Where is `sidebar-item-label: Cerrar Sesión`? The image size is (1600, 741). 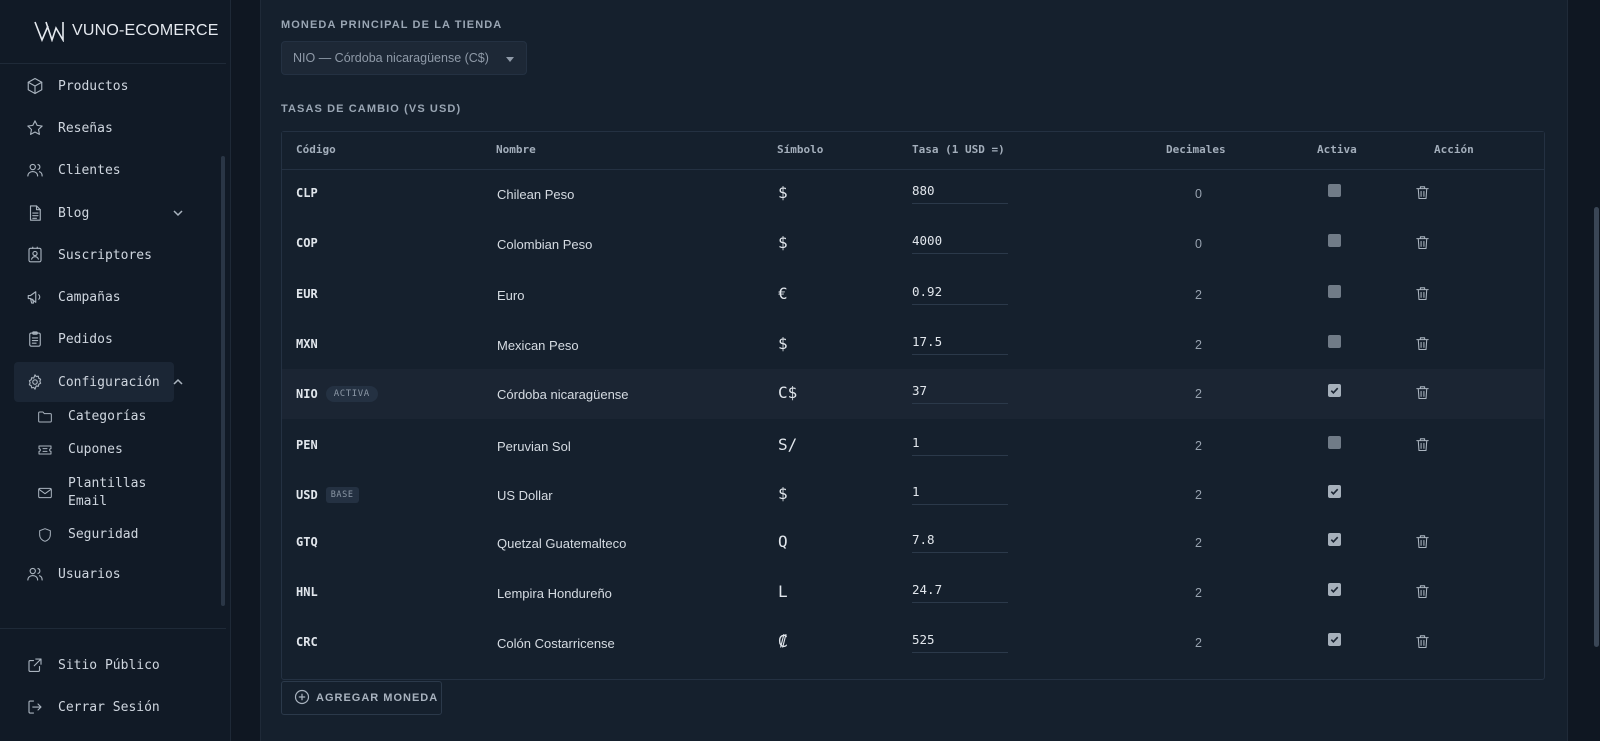
sidebar-item-label: Cerrar Sesión is located at coordinates (109, 707).